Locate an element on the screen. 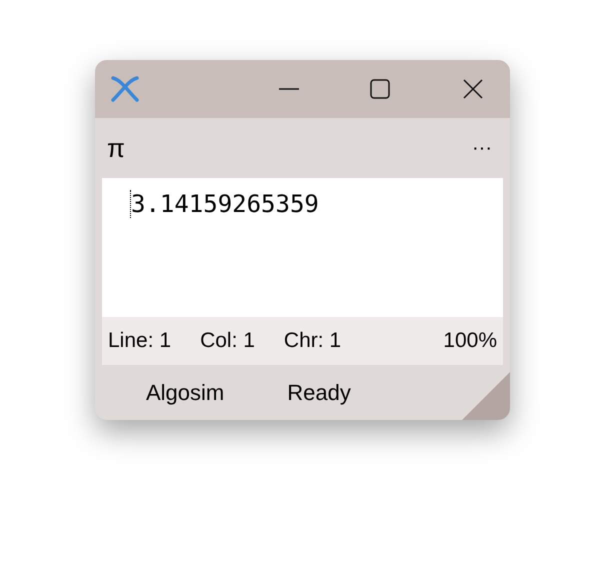  document-title: π is located at coordinates (116, 148).